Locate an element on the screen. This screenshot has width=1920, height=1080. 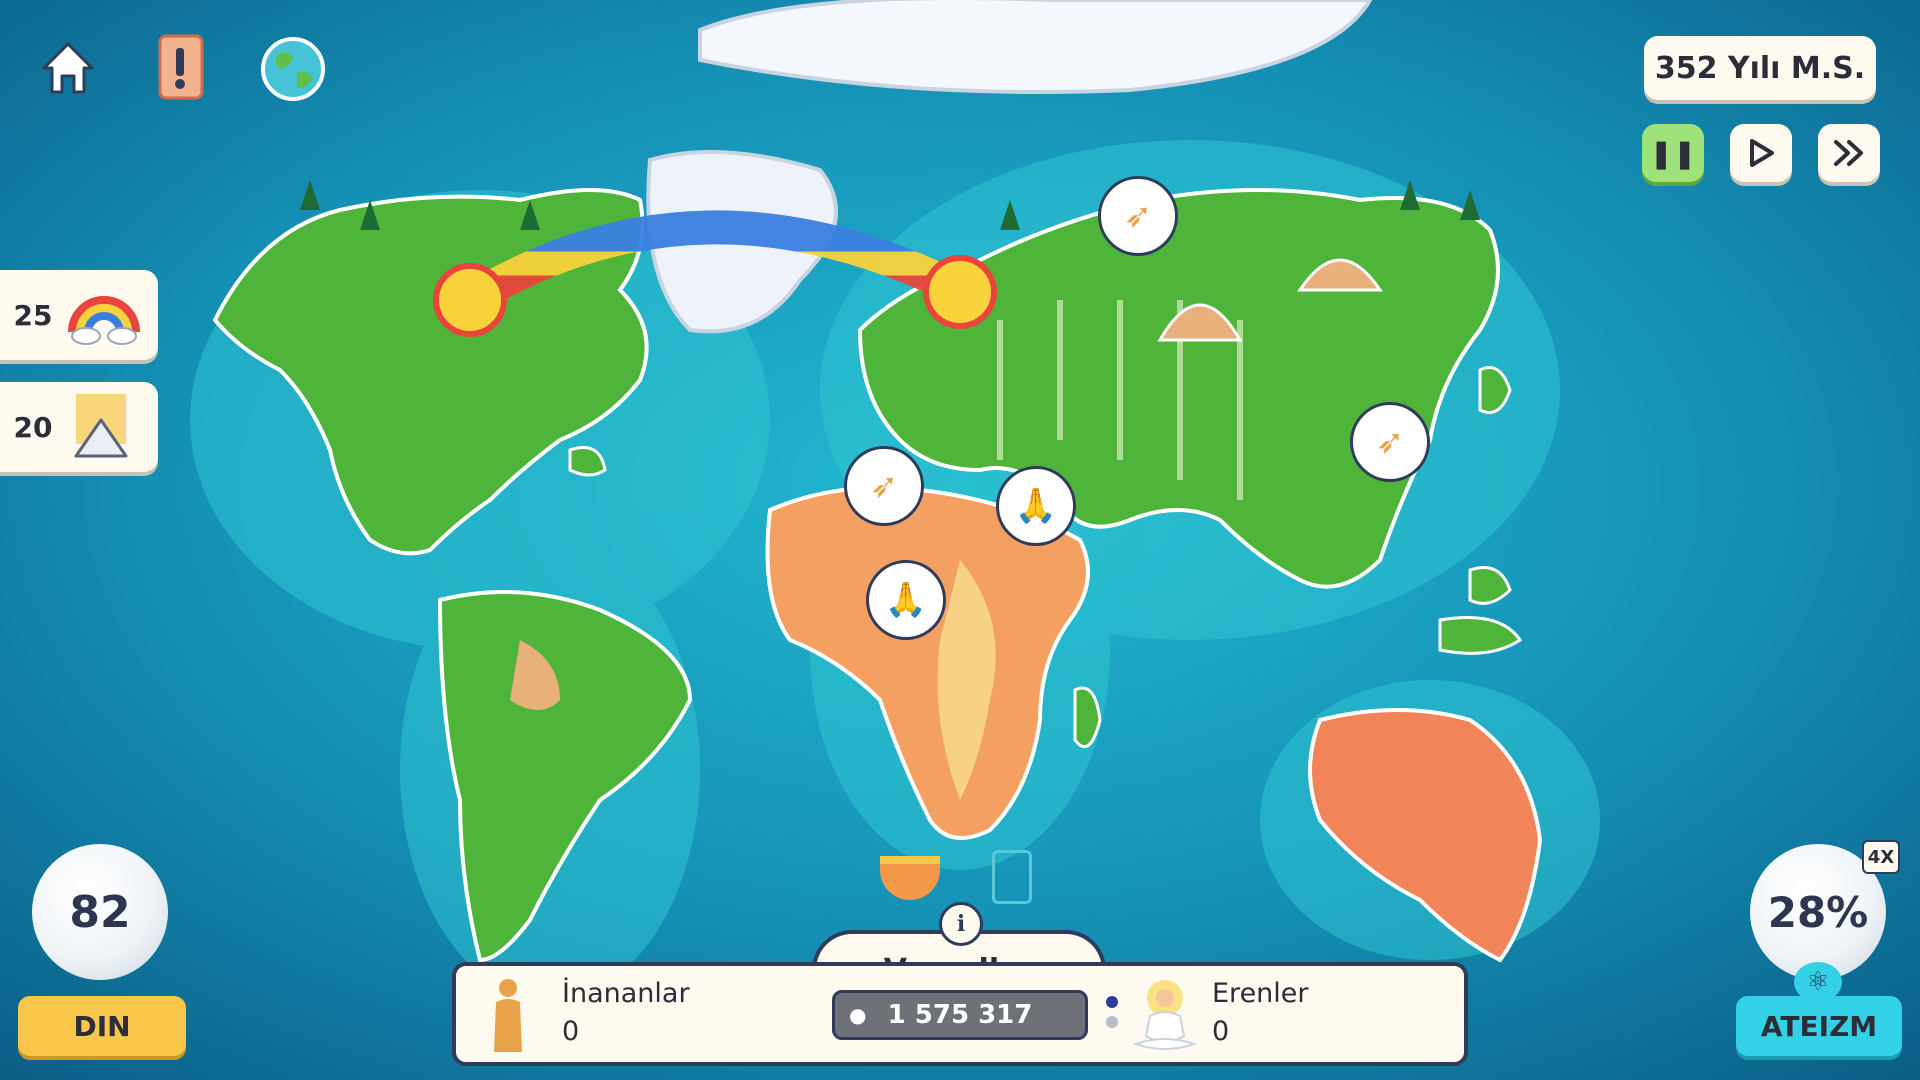
believers-label: İnananlar is located at coordinates (626, 993).